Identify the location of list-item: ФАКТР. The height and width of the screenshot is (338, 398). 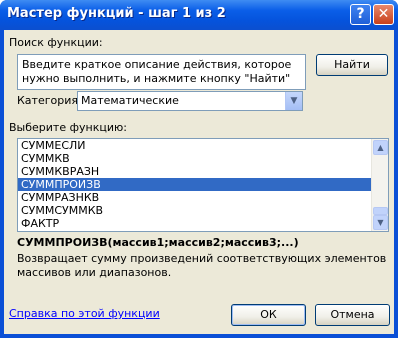
(203, 223).